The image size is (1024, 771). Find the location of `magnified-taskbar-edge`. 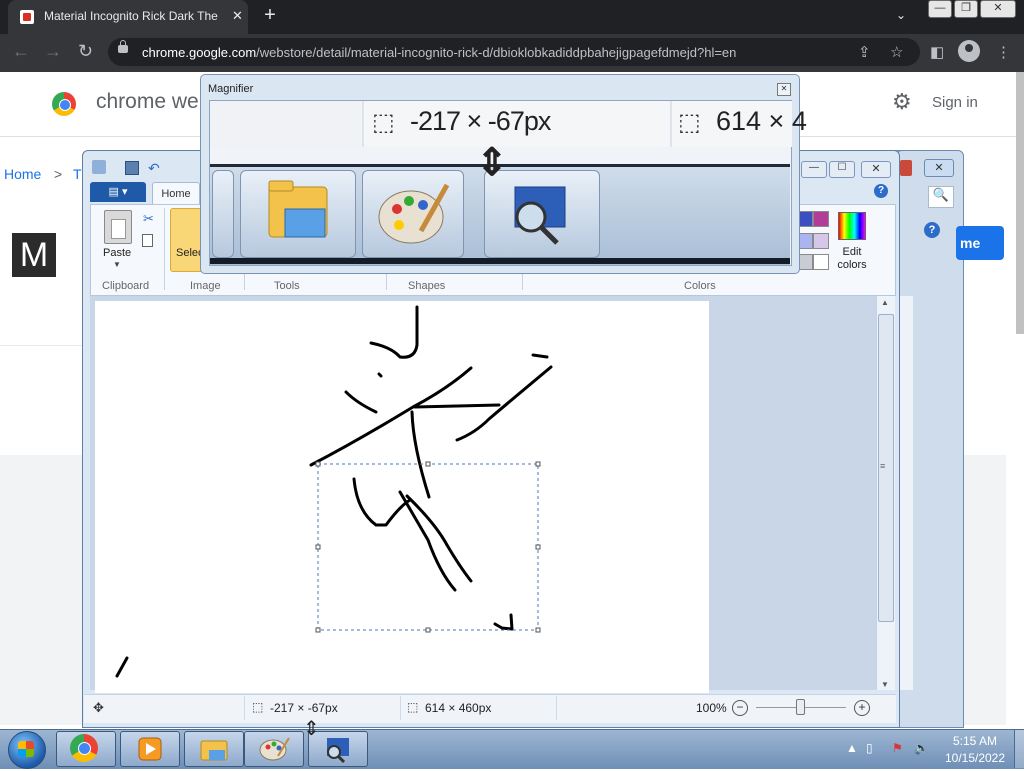

magnified-taskbar-edge is located at coordinates (500, 261).